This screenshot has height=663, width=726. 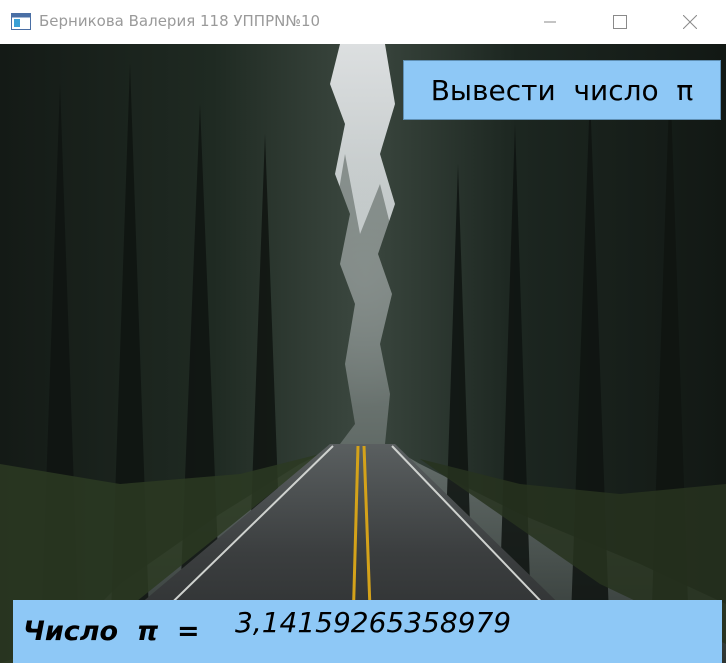 I want to click on pi-result-panel: Число π = 3,14159265358979, so click(x=367, y=631).